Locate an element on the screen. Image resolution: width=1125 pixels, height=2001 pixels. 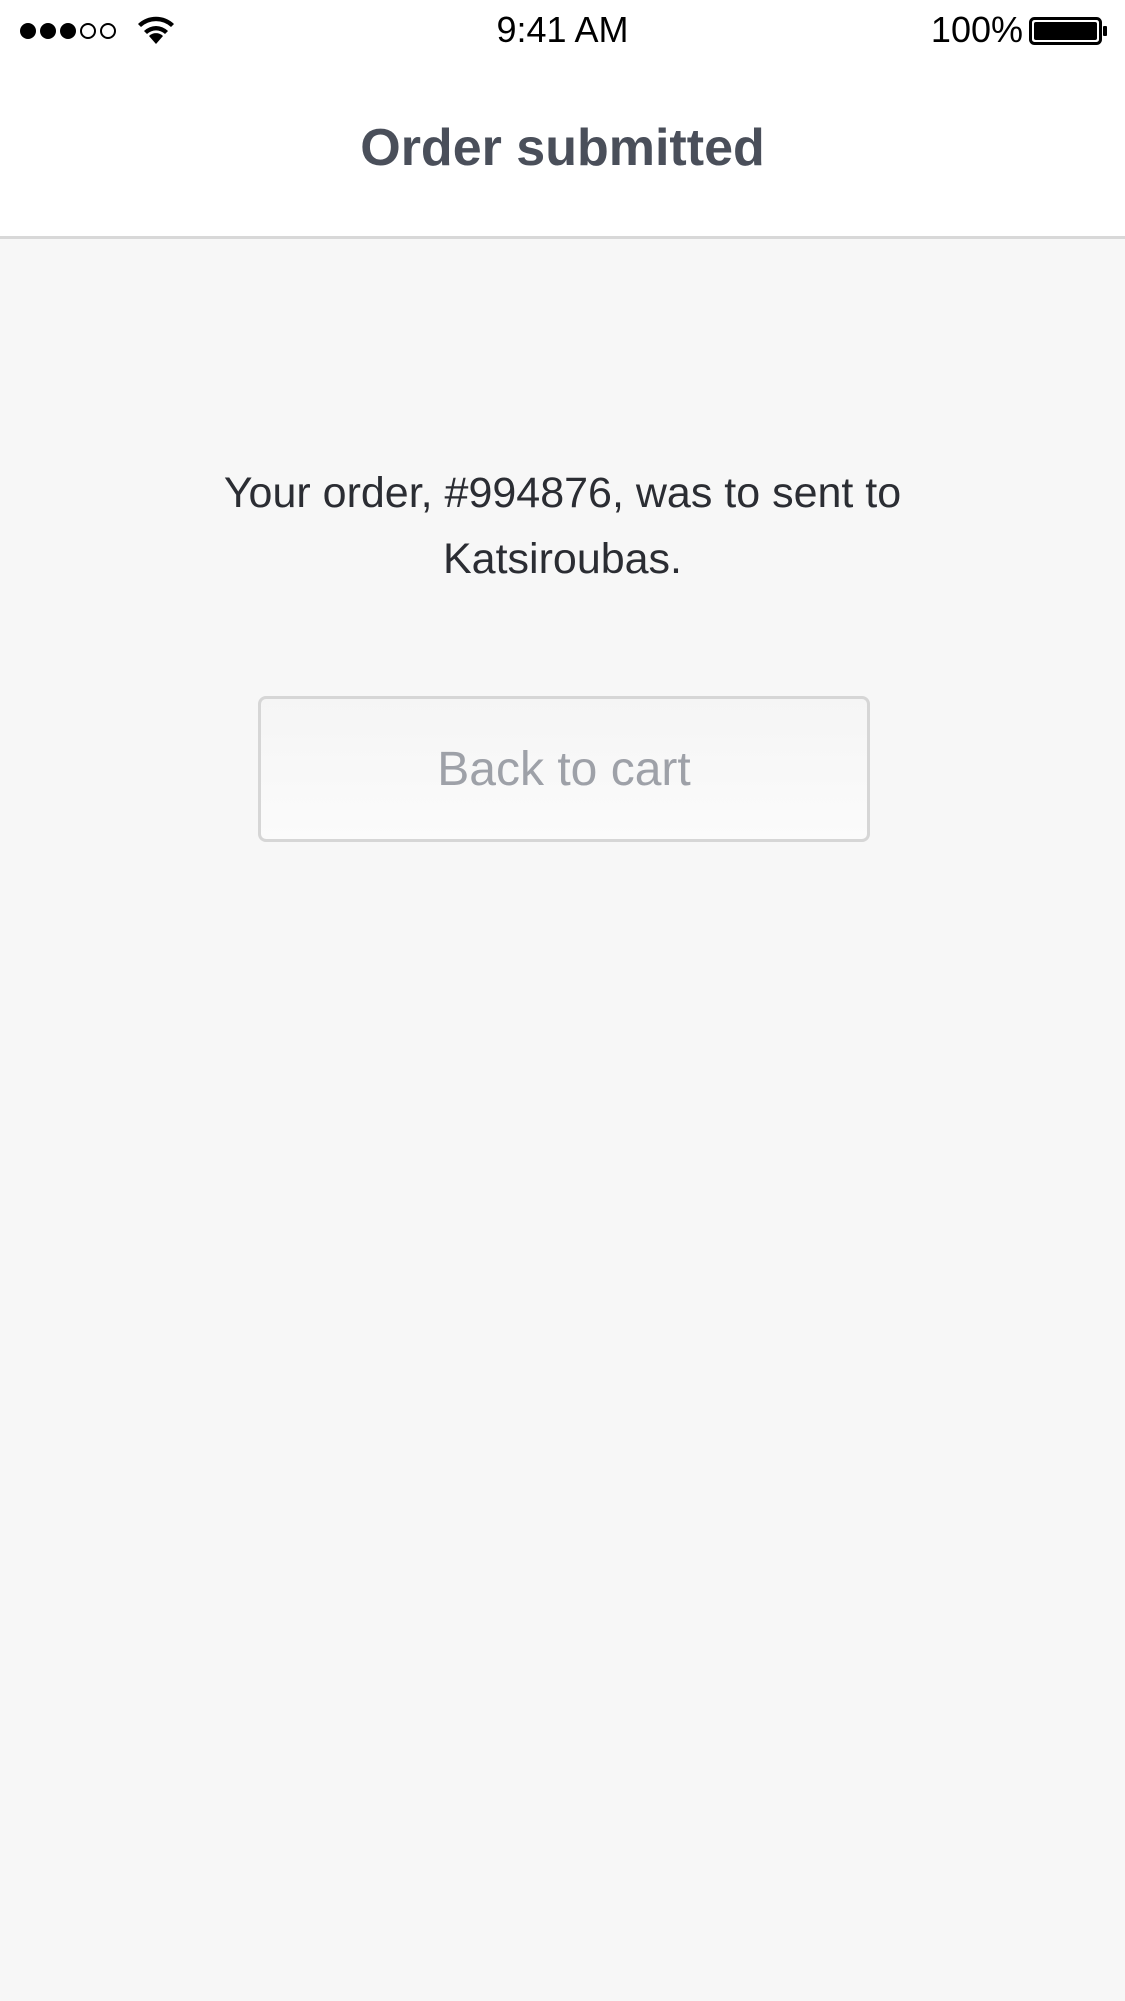
battery-percentage: 100% is located at coordinates (976, 29).